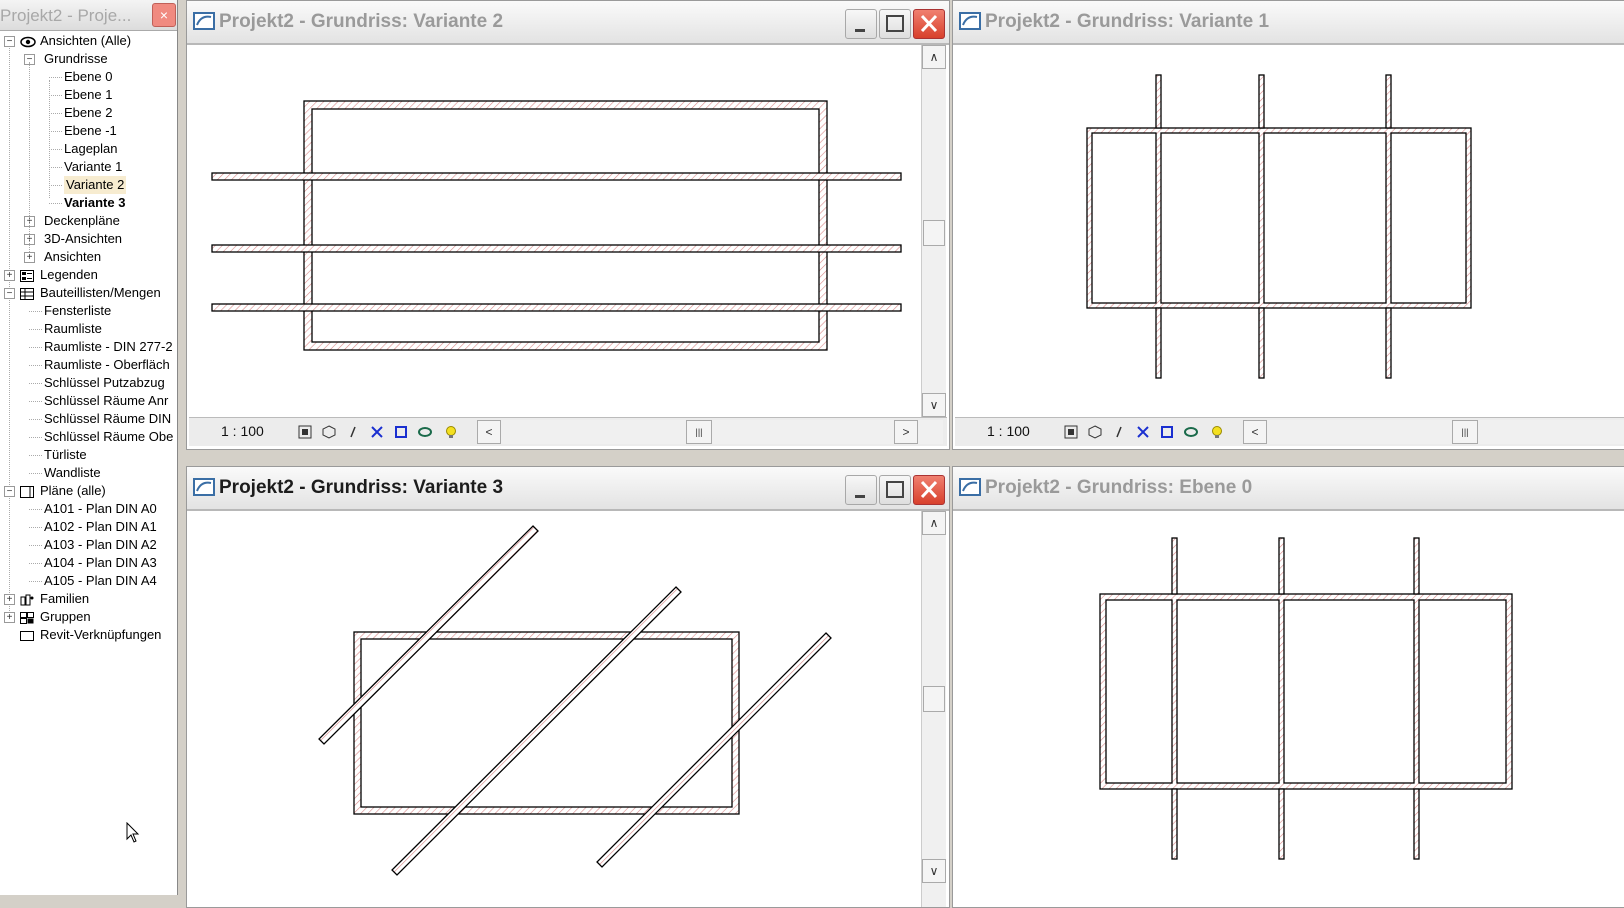 The height and width of the screenshot is (908, 1624). What do you see at coordinates (106, 401) in the screenshot?
I see `tree-item: Schlüssel Räume Anr` at bounding box center [106, 401].